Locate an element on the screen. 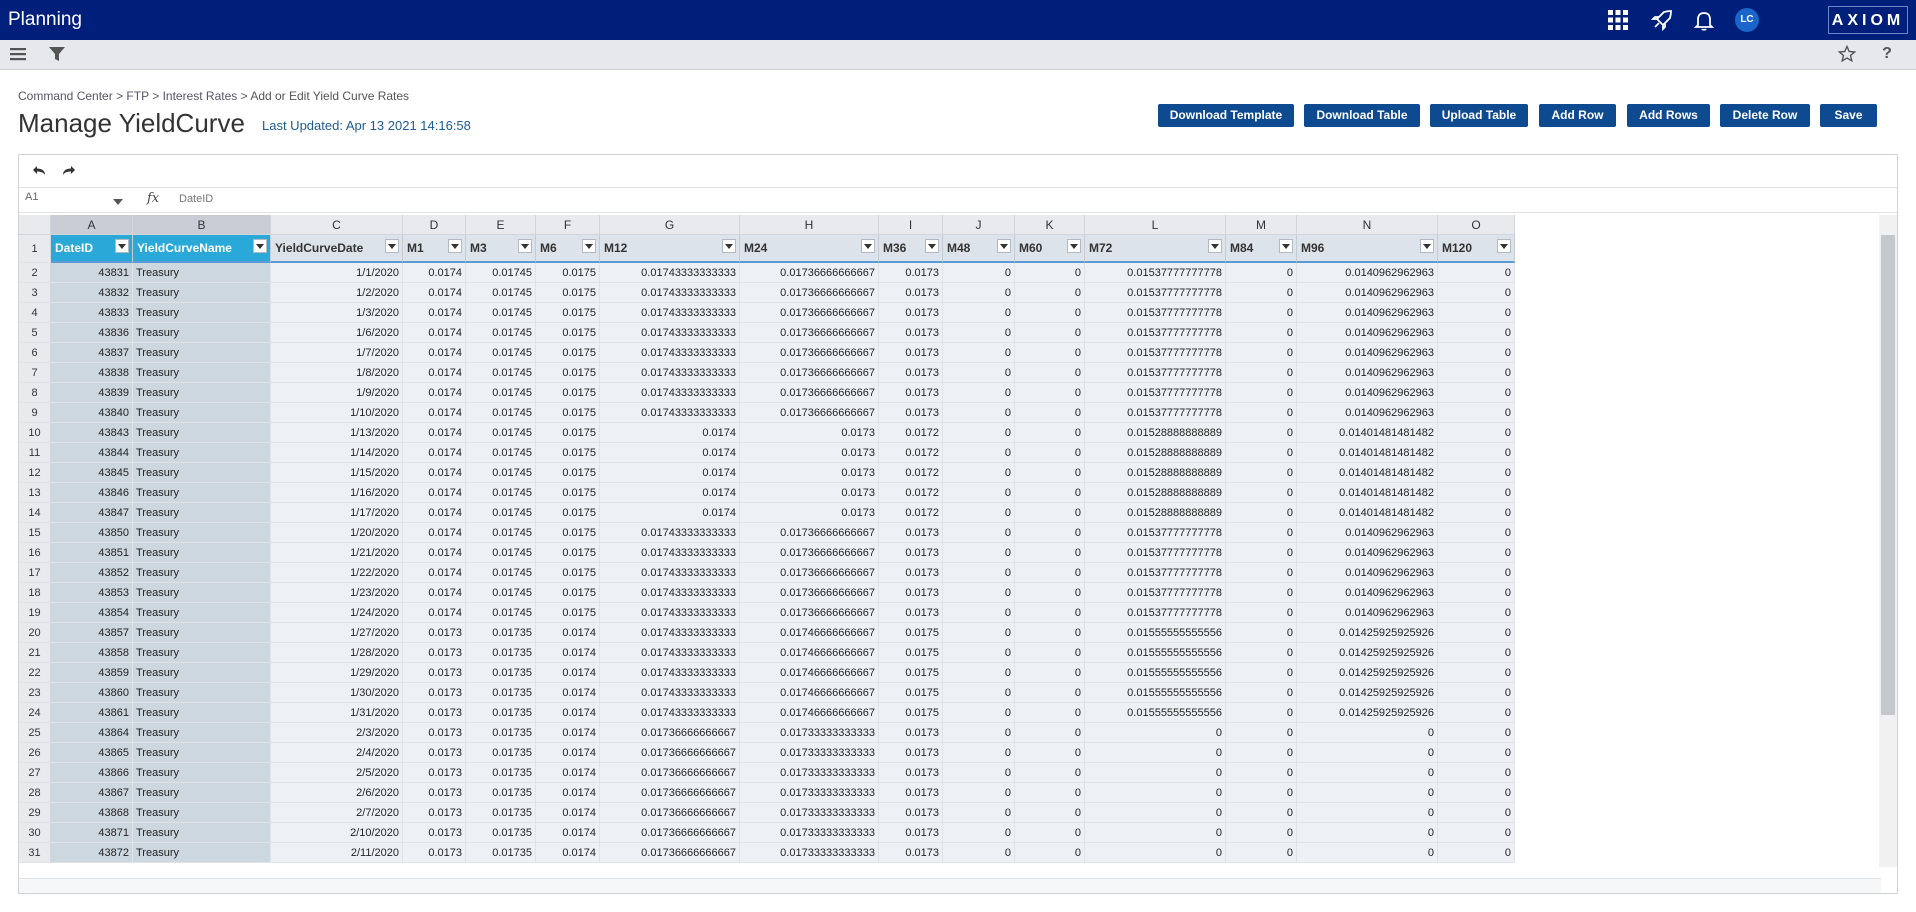  table-cell: 0.01528888888889 is located at coordinates (1155, 513).